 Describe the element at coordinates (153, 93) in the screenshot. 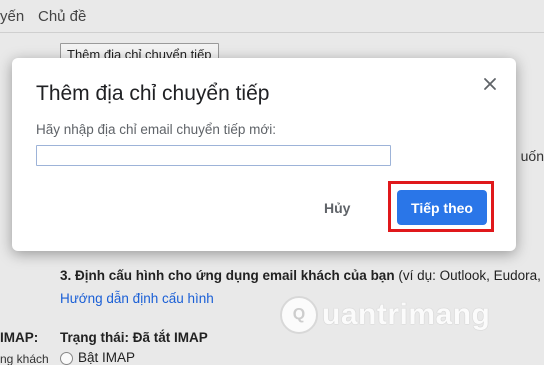

I see `dialog-title: Thêm địa chỉ chuyển tiếp` at that location.